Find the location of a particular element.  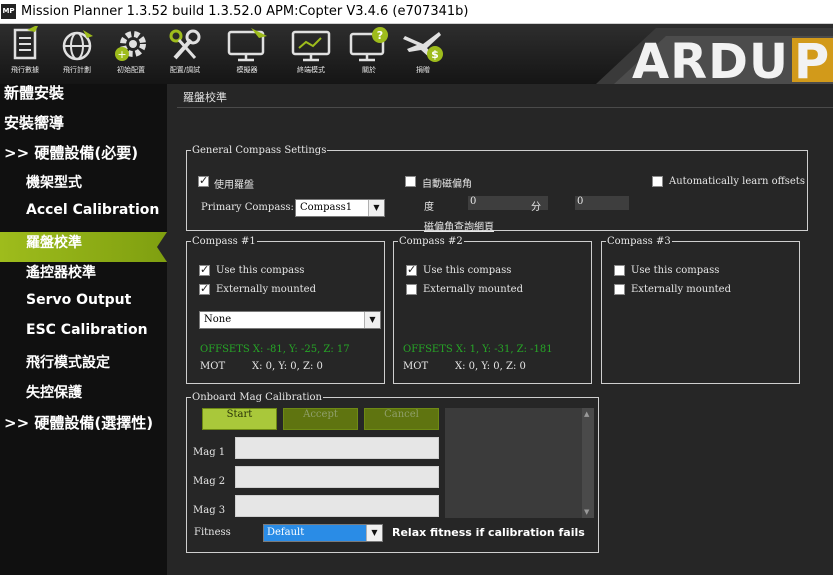

sidebar-item-flight-modes: 飛行模式設定 is located at coordinates (83, 367).